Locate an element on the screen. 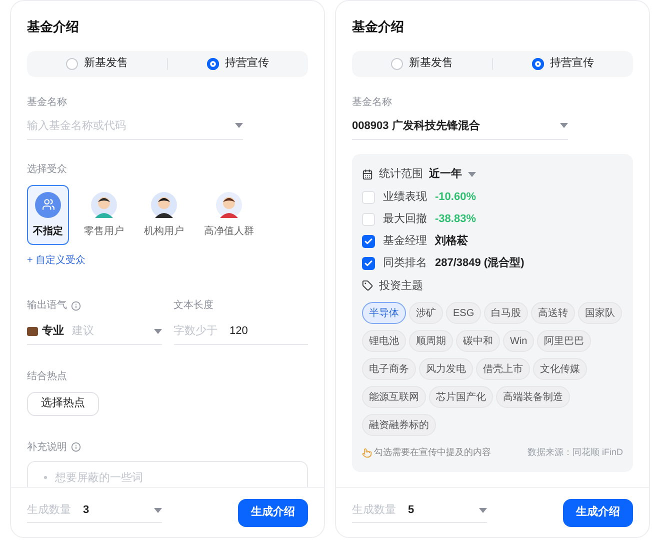 The height and width of the screenshot is (541, 660). bullet-icon is located at coordinates (45, 478).